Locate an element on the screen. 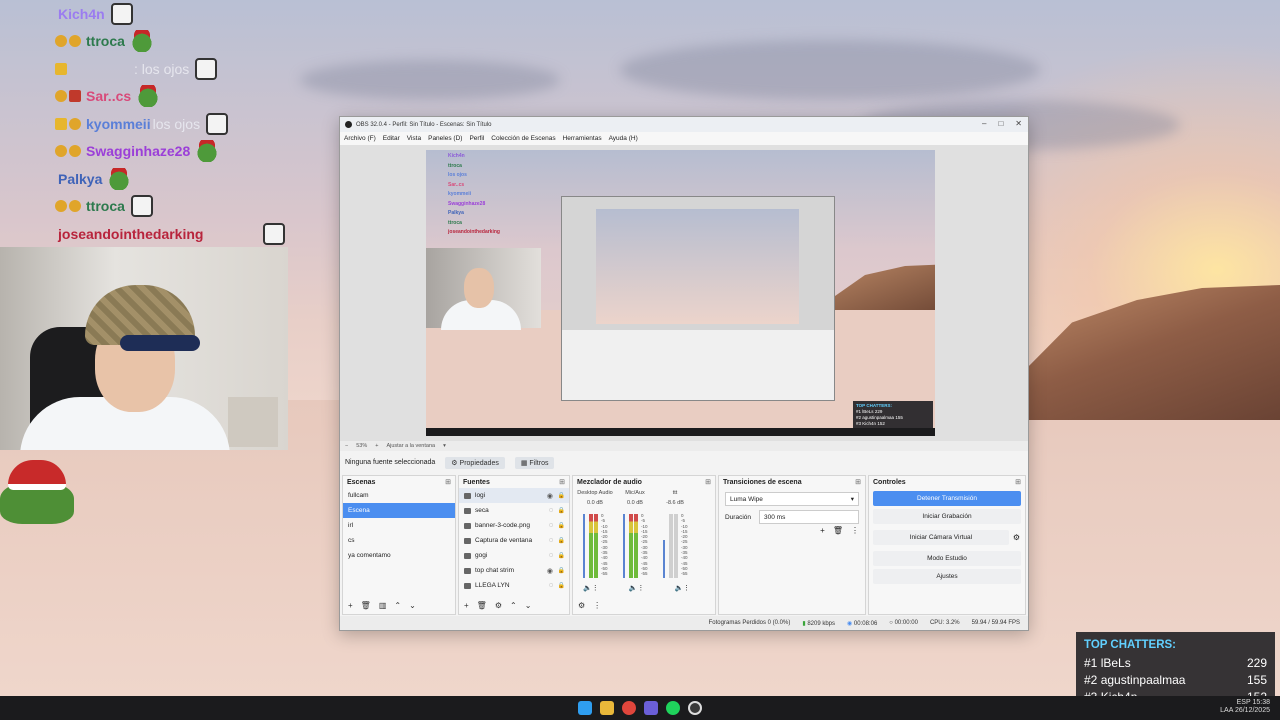 The image size is (1280, 720). menu-coleccion-escenas: Colección de Escenas is located at coordinates (523, 138).